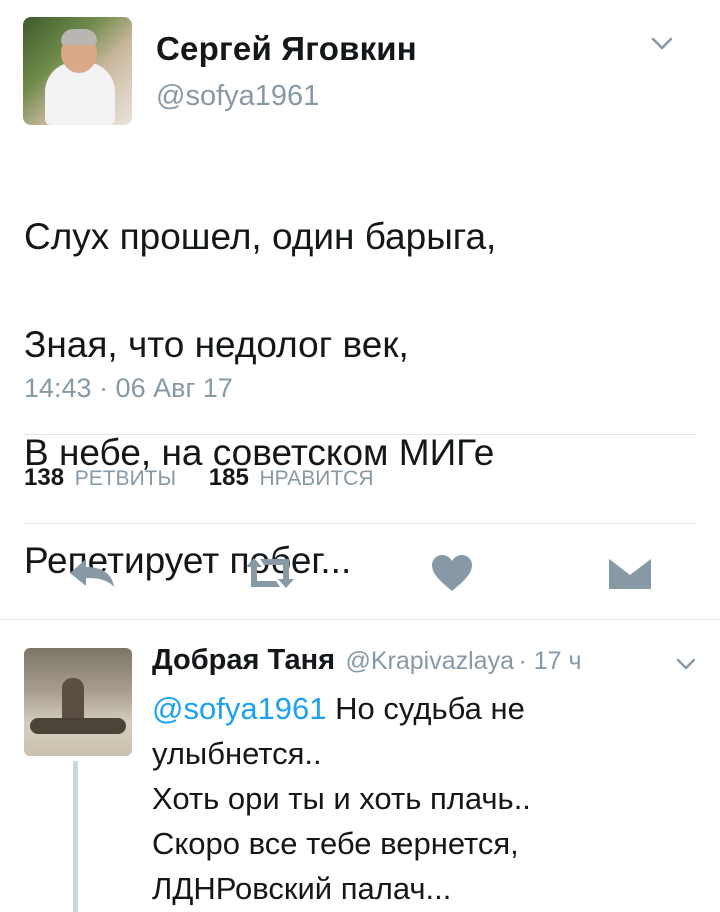 This screenshot has width=720, height=912. I want to click on retweets-stat: 138 РЕТВИТЫ, so click(103, 477).